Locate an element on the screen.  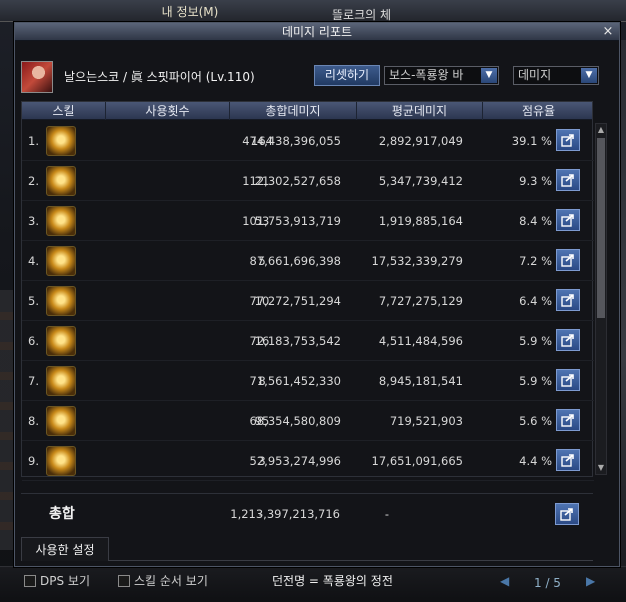
total-average: - is located at coordinates (387, 514).